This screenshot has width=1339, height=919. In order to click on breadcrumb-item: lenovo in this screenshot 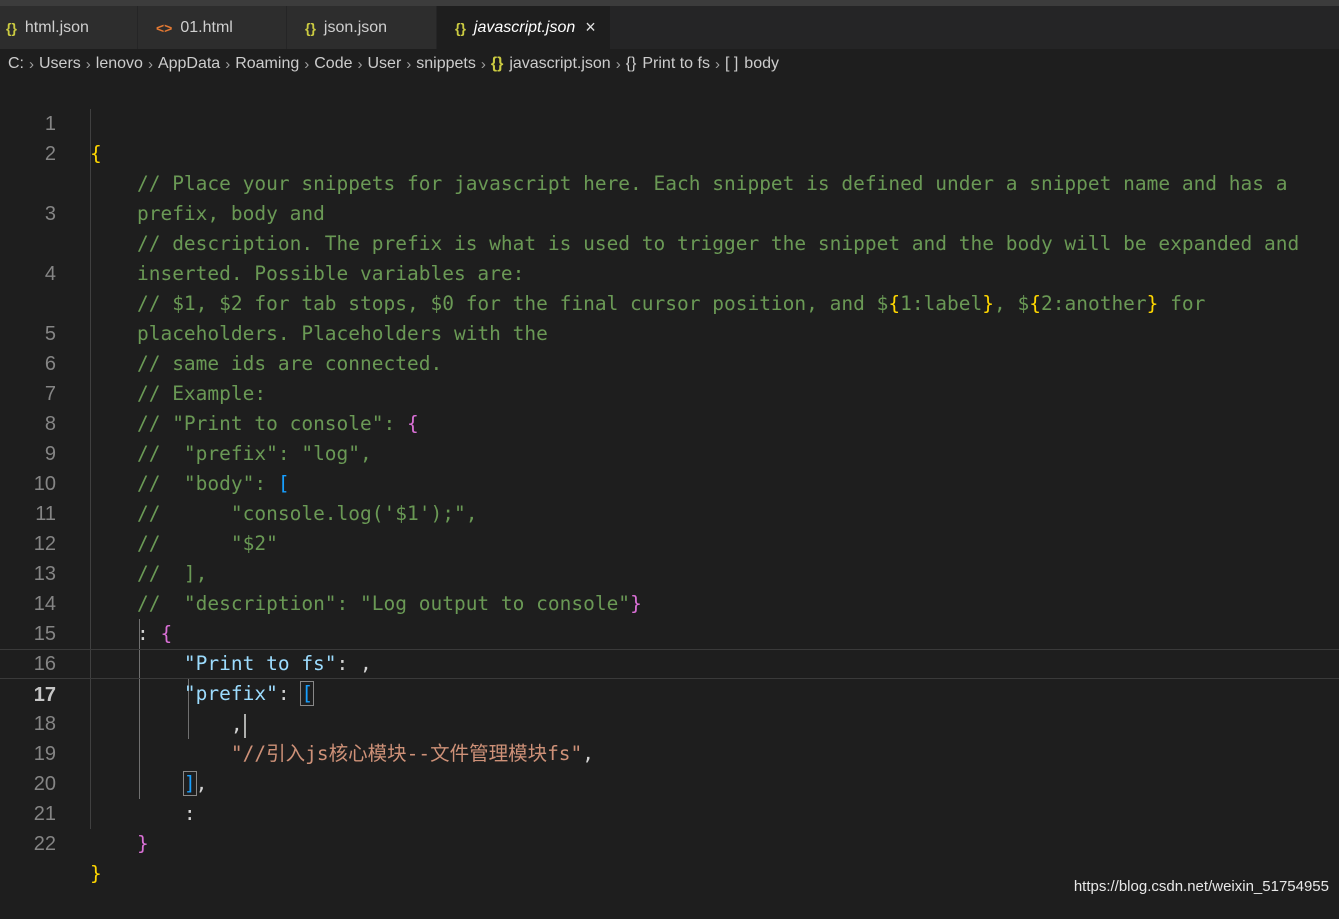, I will do `click(119, 64)`.